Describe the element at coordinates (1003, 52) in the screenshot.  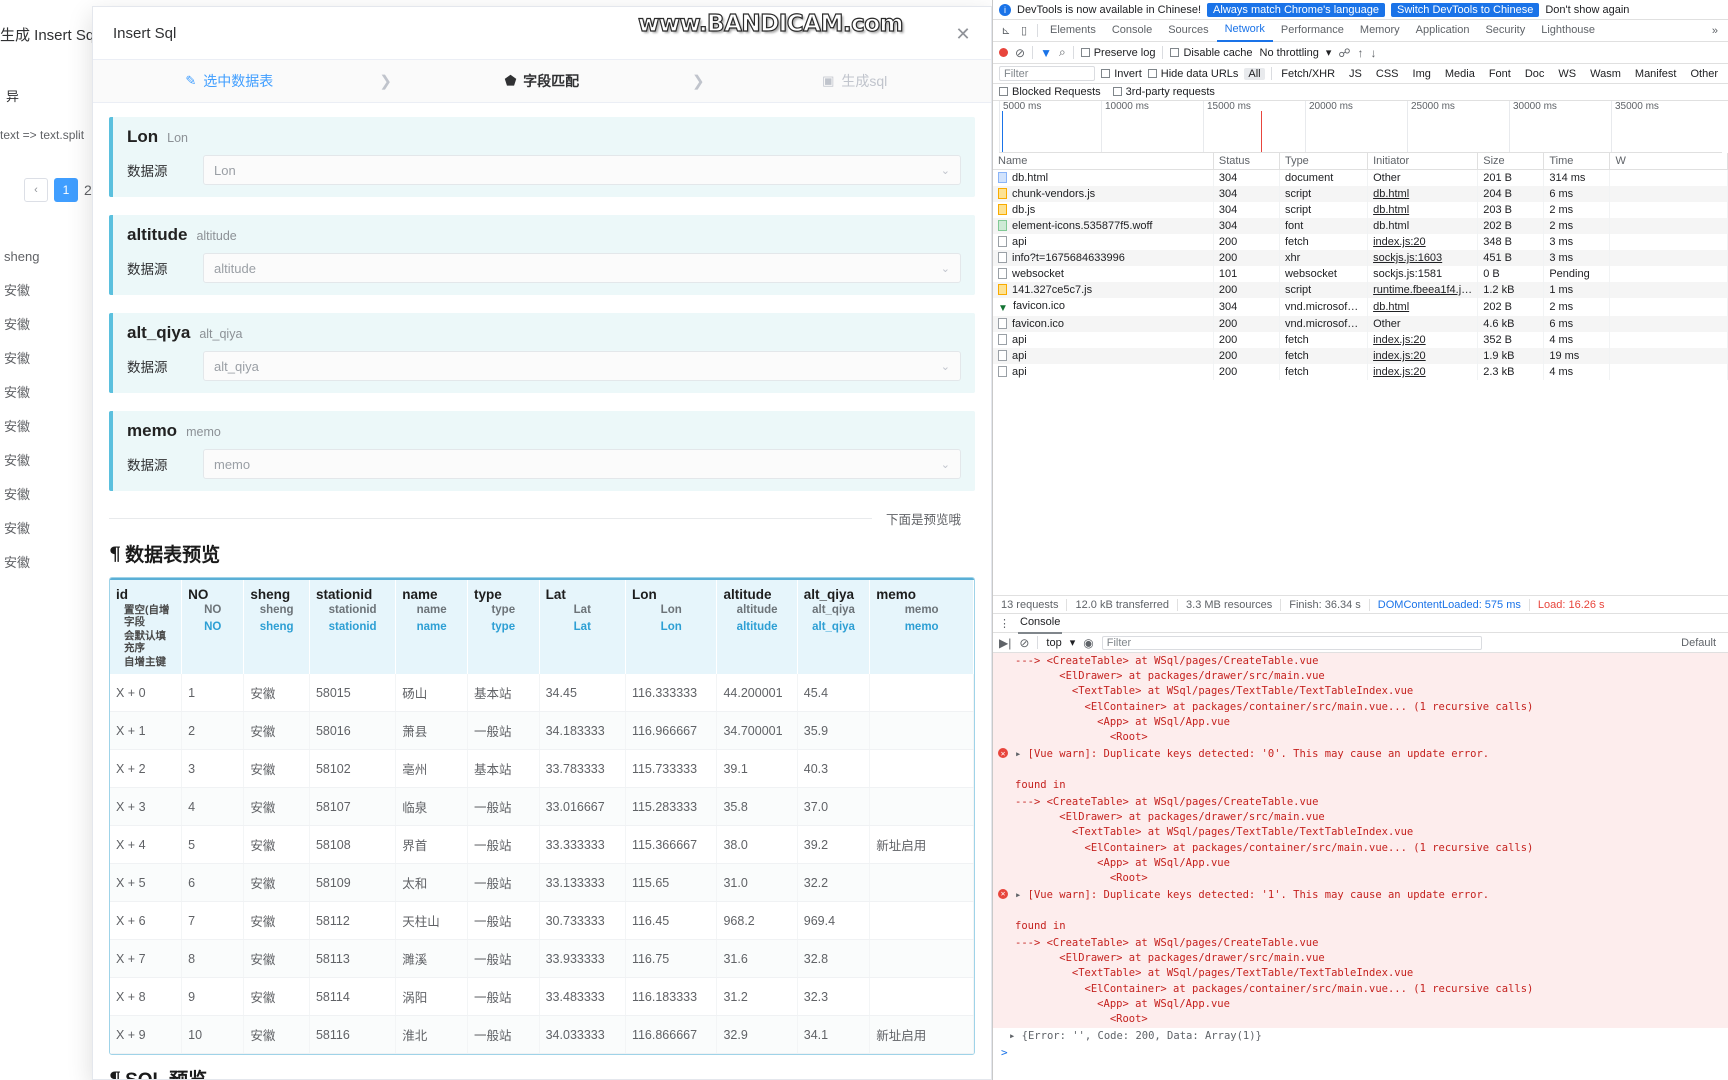
I see `record-icon` at that location.